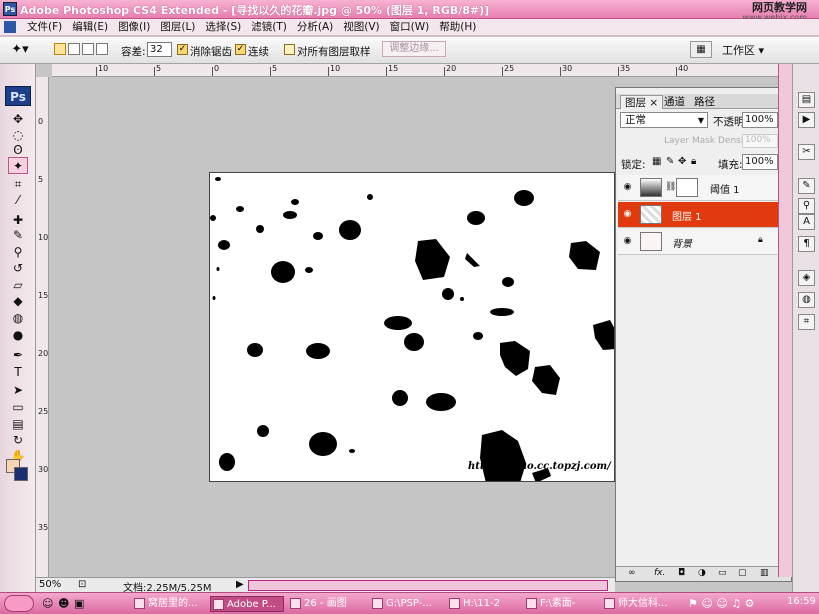 This screenshot has height=614, width=819. Describe the element at coordinates (703, 242) in the screenshot. I see `layer-row-background: ◉ 背景 🔒︎` at that location.